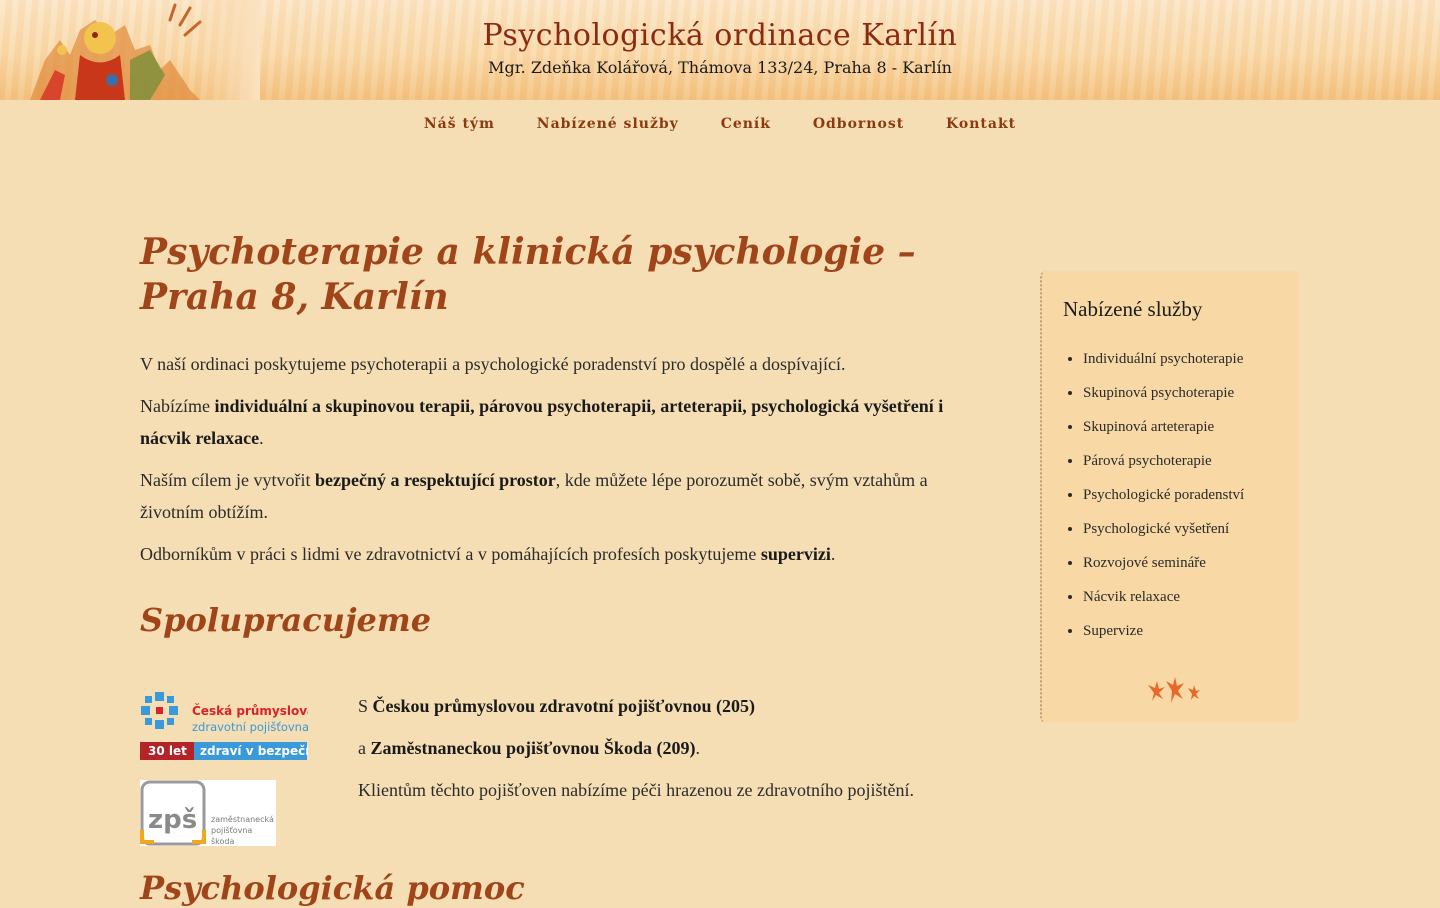  Describe the element at coordinates (1181, 597) in the screenshot. I see `service-item-relaxation: Nácvik relaxace` at that location.